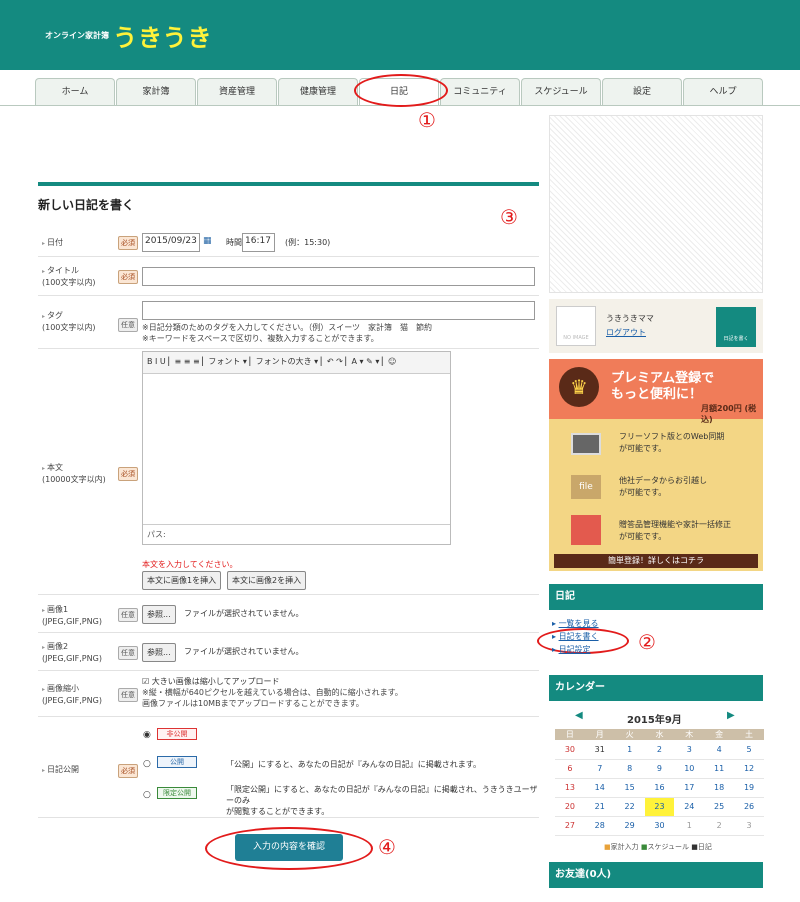 The image size is (800, 902). Describe the element at coordinates (629, 734) in the screenshot. I see `weekday: 火` at that location.